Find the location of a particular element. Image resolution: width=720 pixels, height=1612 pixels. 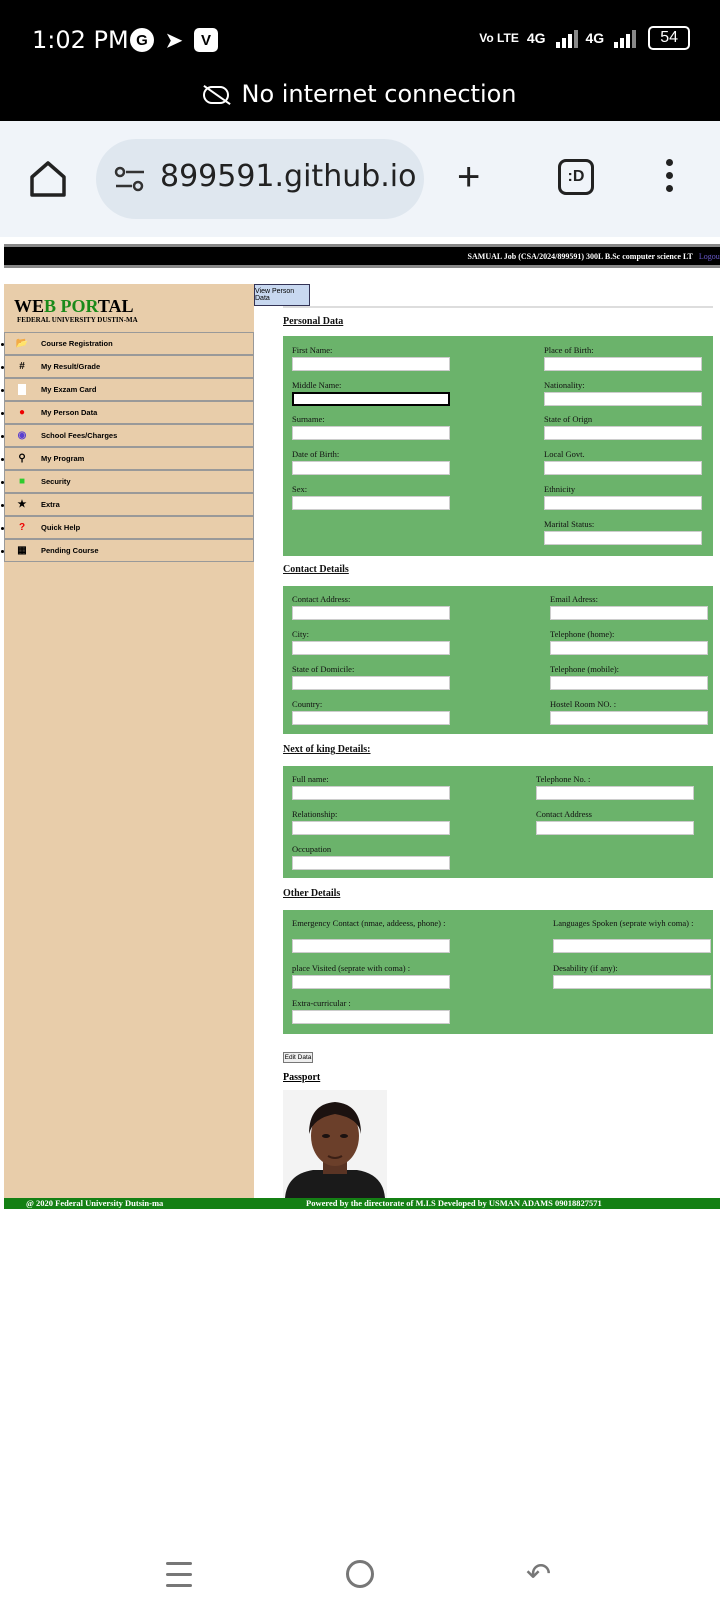

university-name: FEDERAL UNIVERSITY DUSTIN-MA is located at coordinates (77, 320).